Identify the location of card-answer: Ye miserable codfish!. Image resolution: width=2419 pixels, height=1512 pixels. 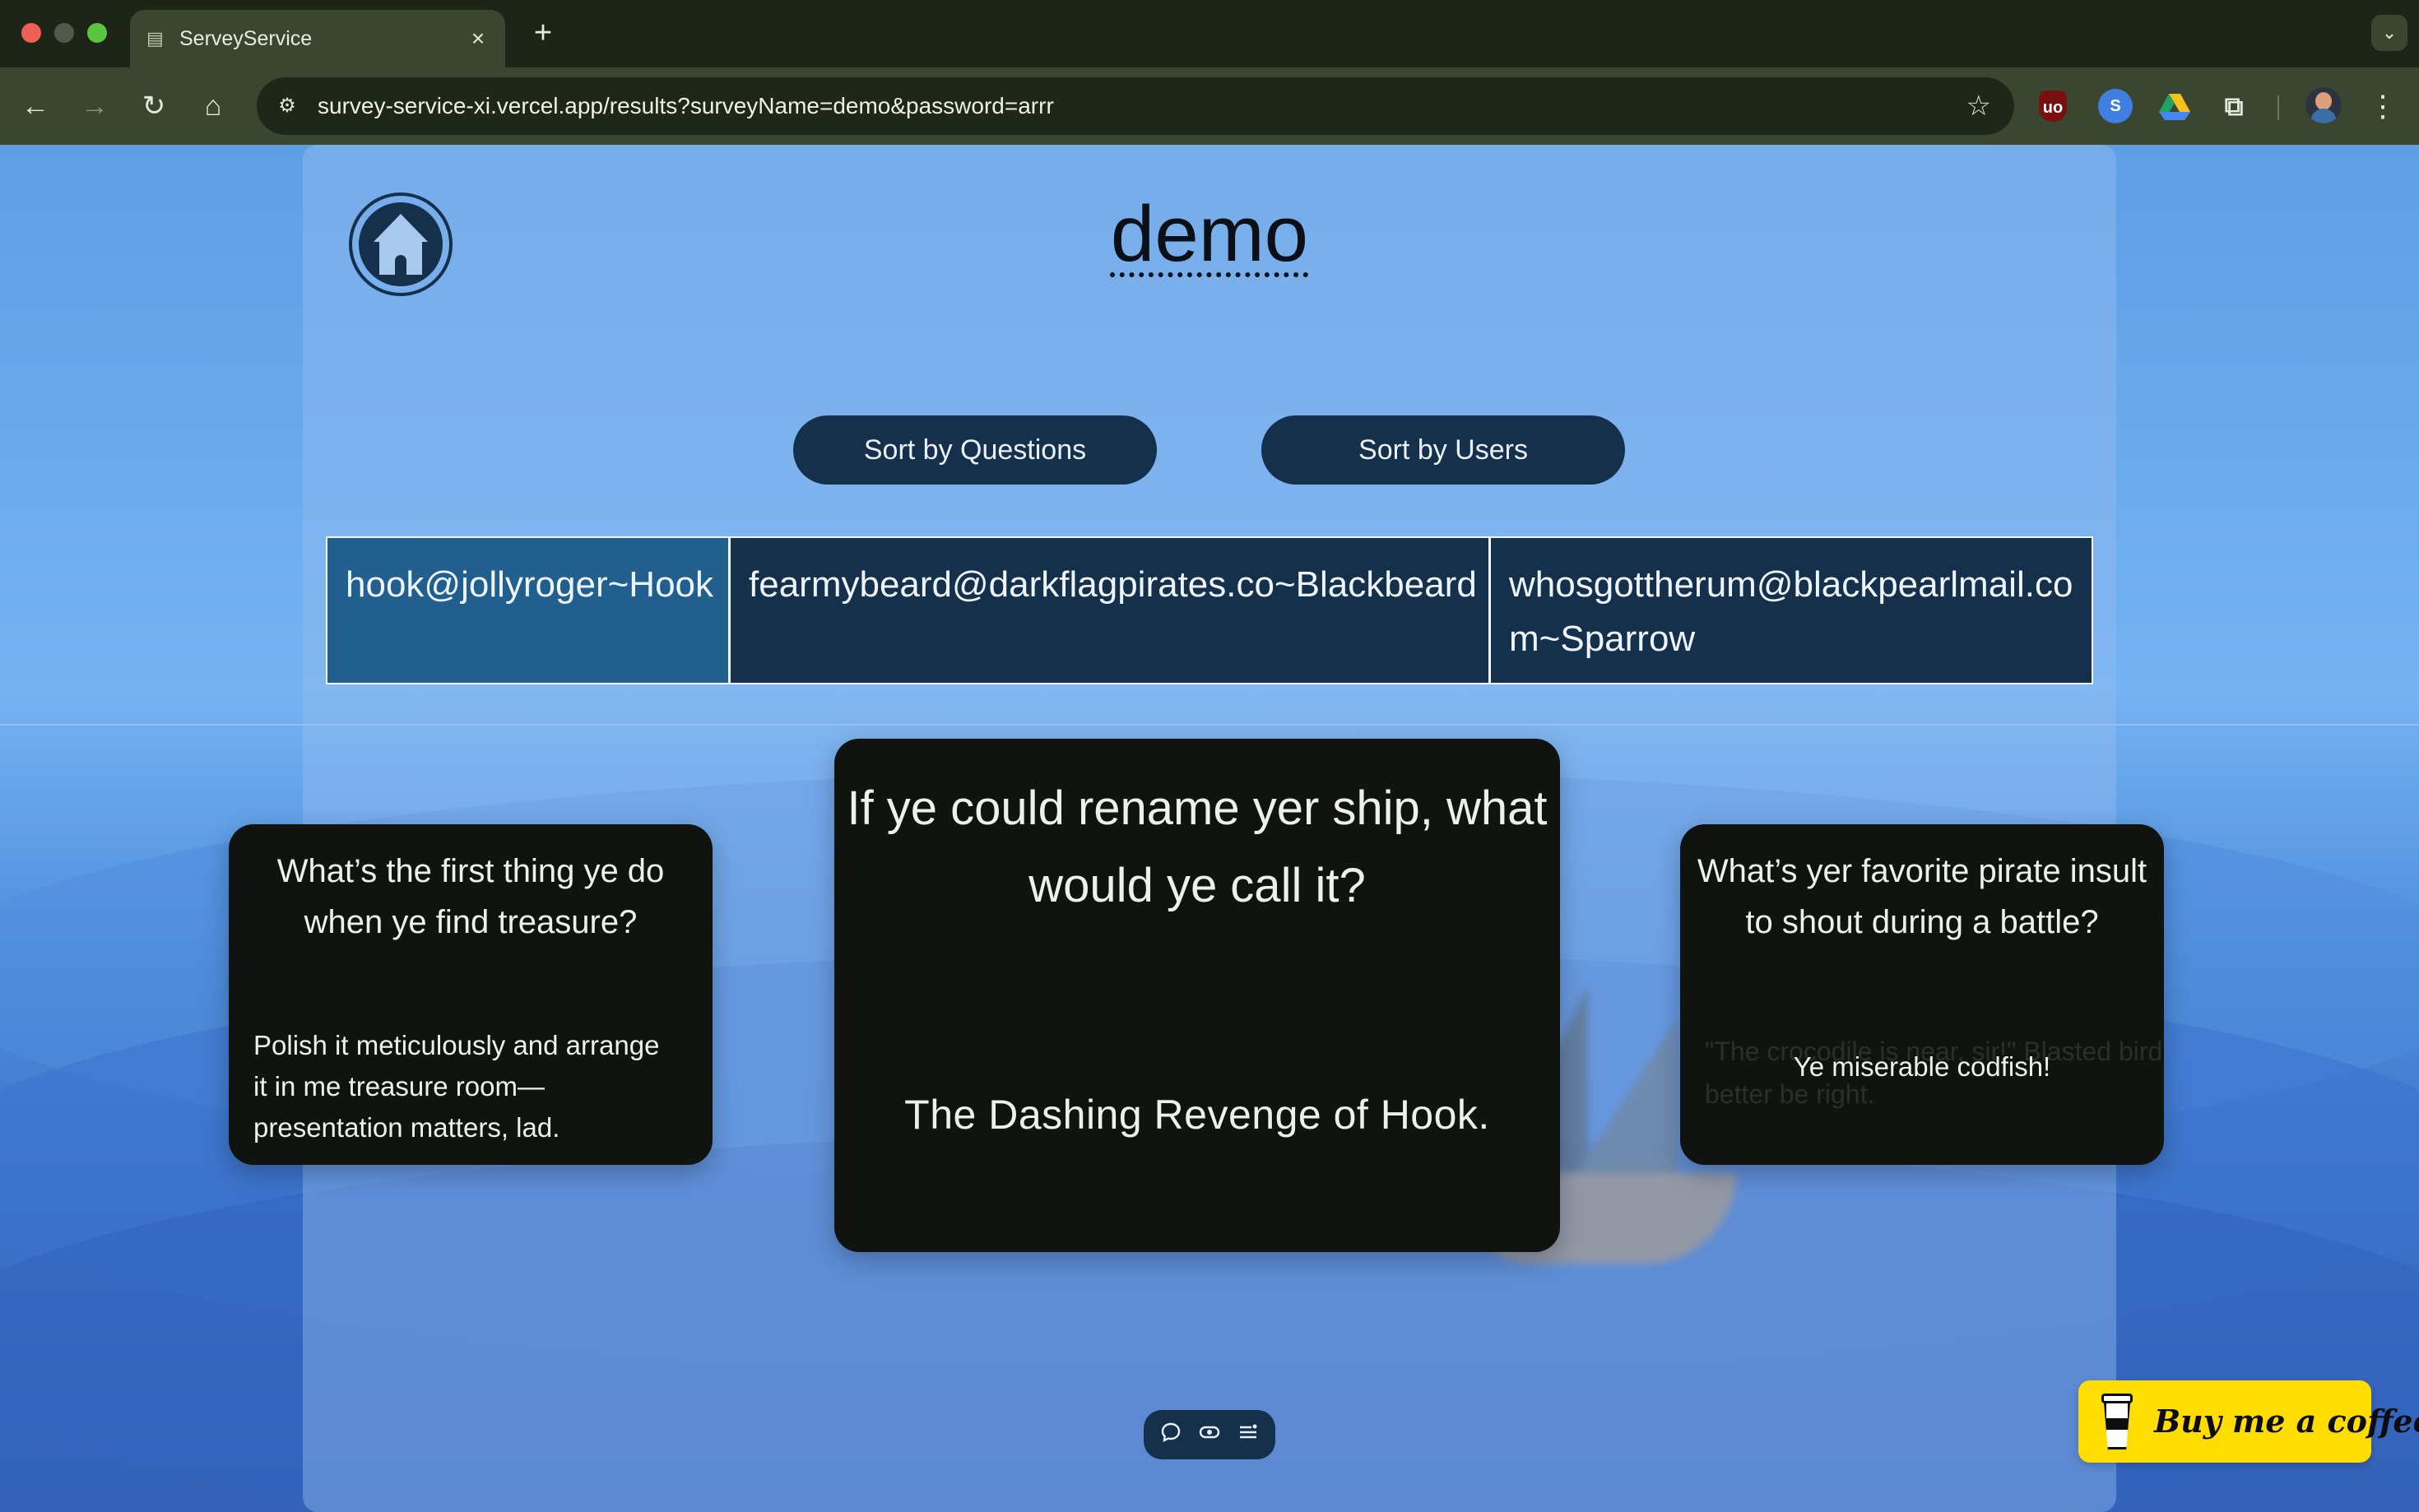
(1922, 1066).